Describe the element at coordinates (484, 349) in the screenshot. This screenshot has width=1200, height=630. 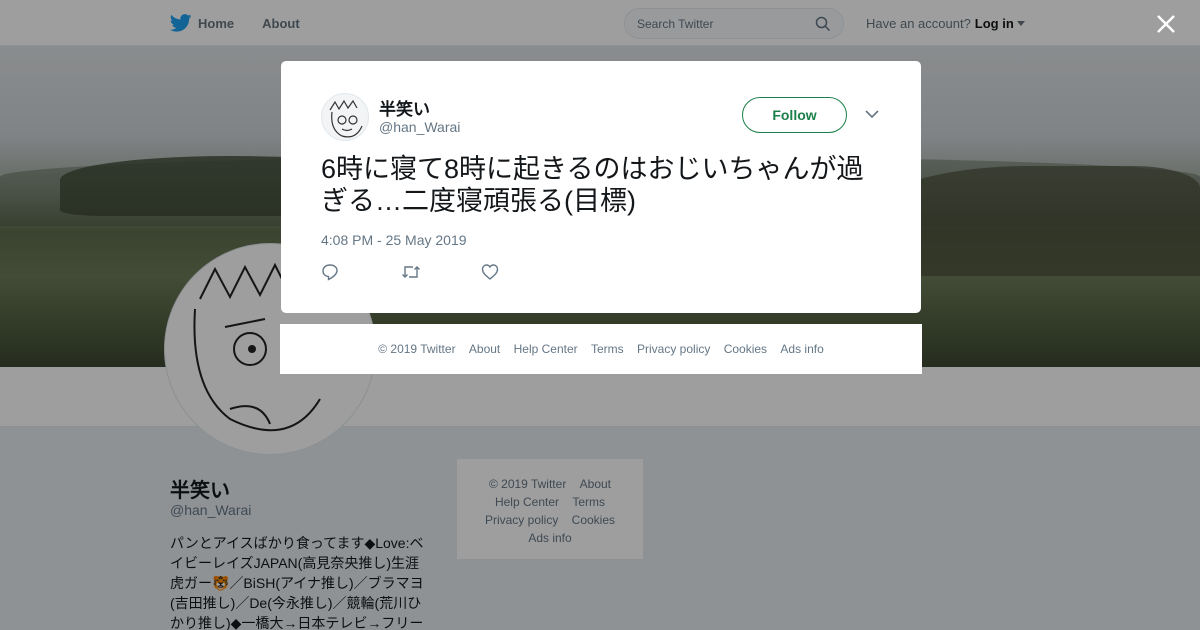
I see `modal-footer-about: About` at that location.